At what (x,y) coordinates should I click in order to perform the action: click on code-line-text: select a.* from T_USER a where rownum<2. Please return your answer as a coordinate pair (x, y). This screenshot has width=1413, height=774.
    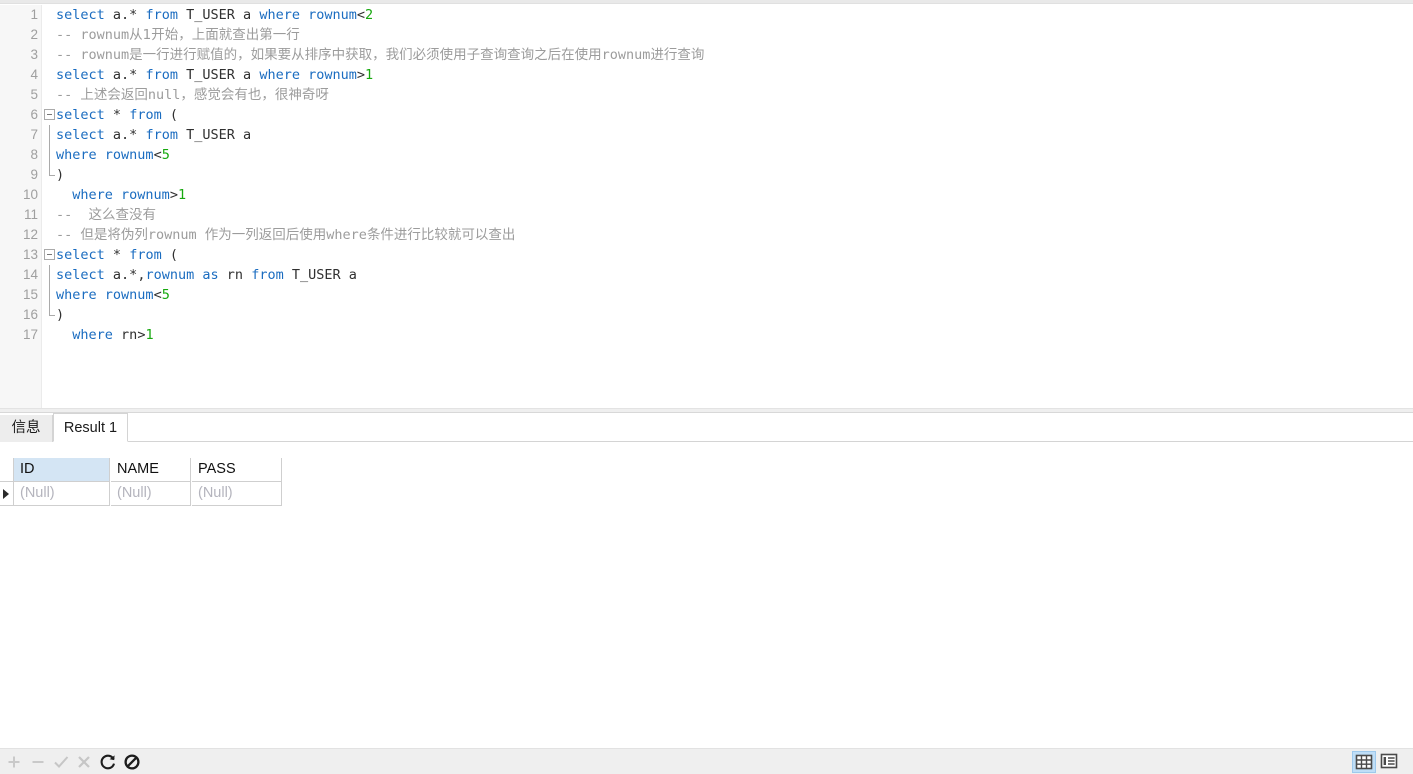
    Looking at the image, I should click on (215, 15).